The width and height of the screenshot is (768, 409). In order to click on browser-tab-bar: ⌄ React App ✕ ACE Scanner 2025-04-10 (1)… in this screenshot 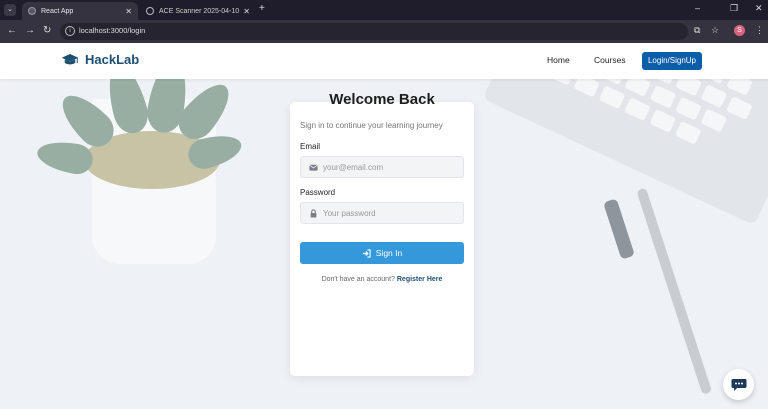, I will do `click(384, 10)`.